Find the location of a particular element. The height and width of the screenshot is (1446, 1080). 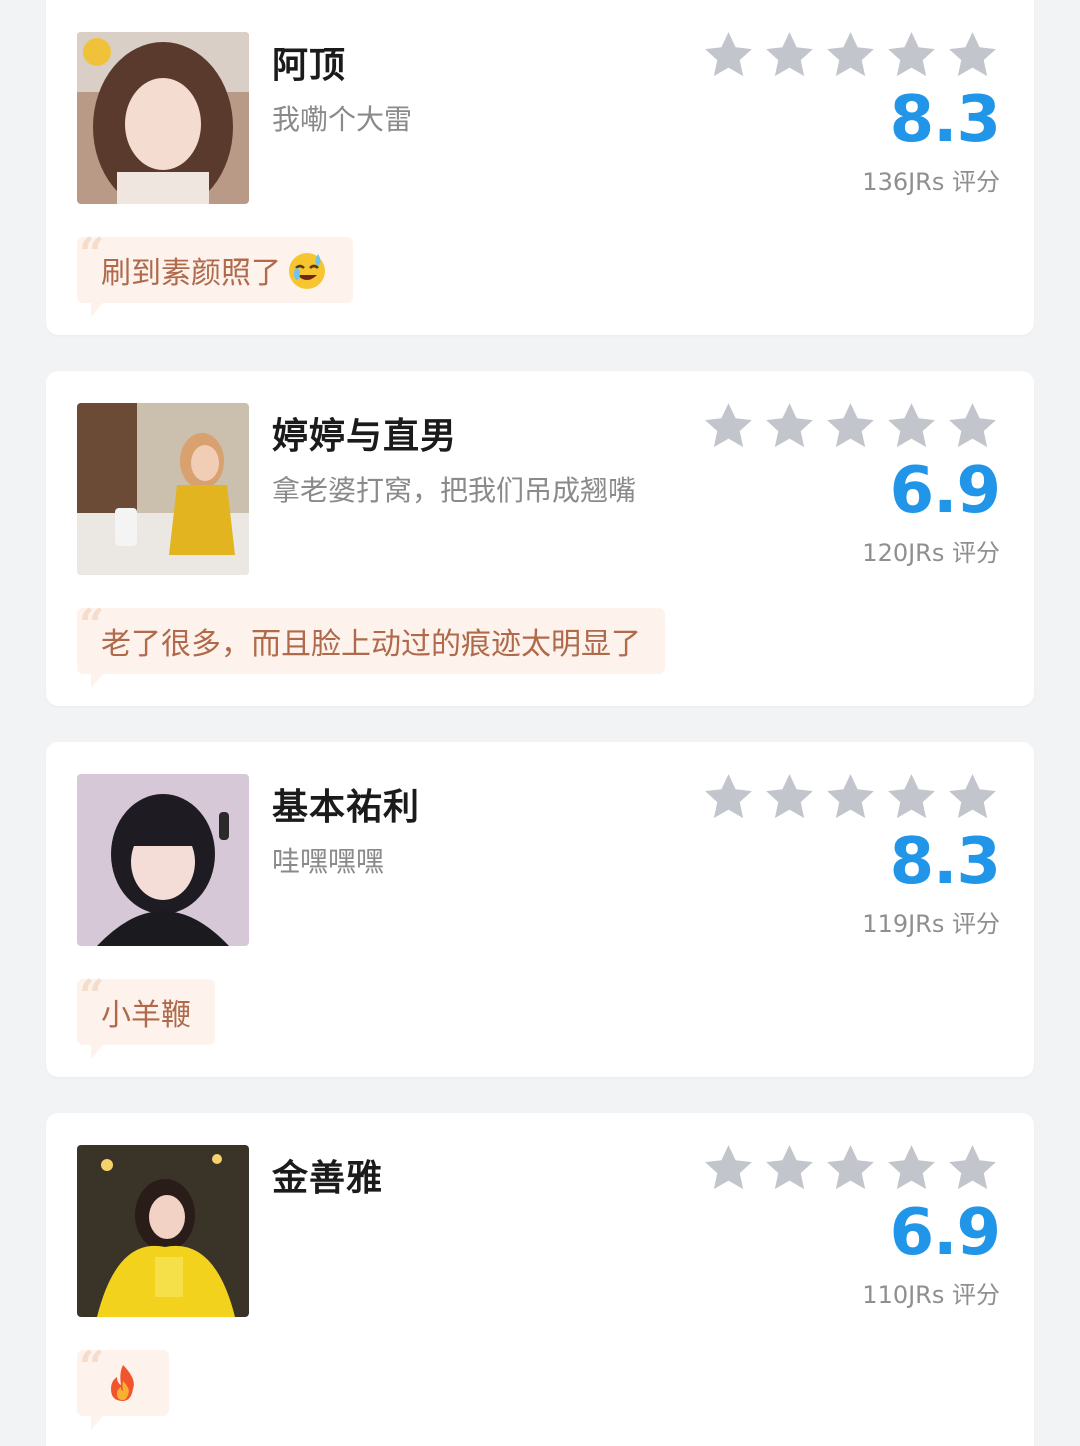

rating-count: 136JRs 评分 is located at coordinates (931, 182).